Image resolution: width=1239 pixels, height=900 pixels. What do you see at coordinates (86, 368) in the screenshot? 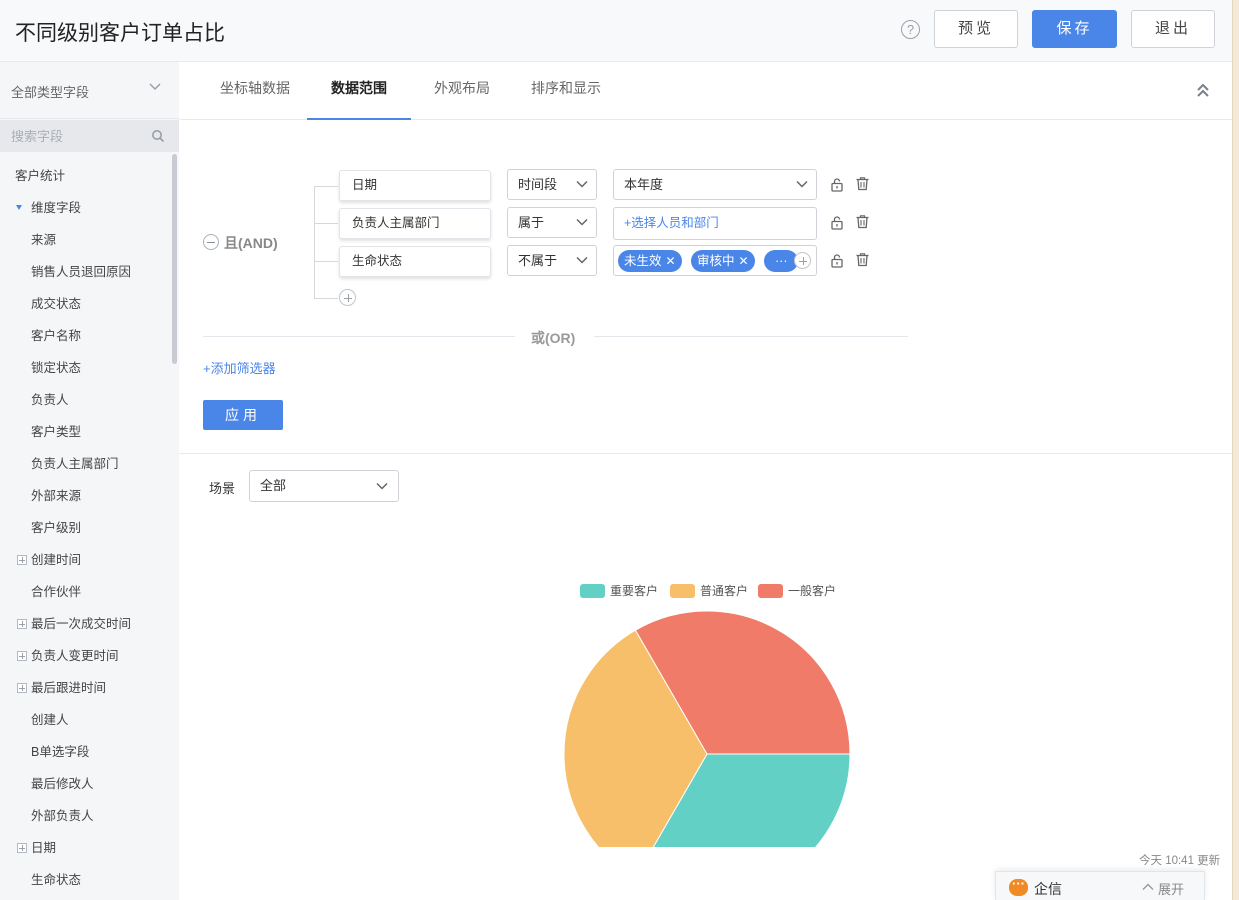
I see `sidebar-item: 锁定状态` at bounding box center [86, 368].